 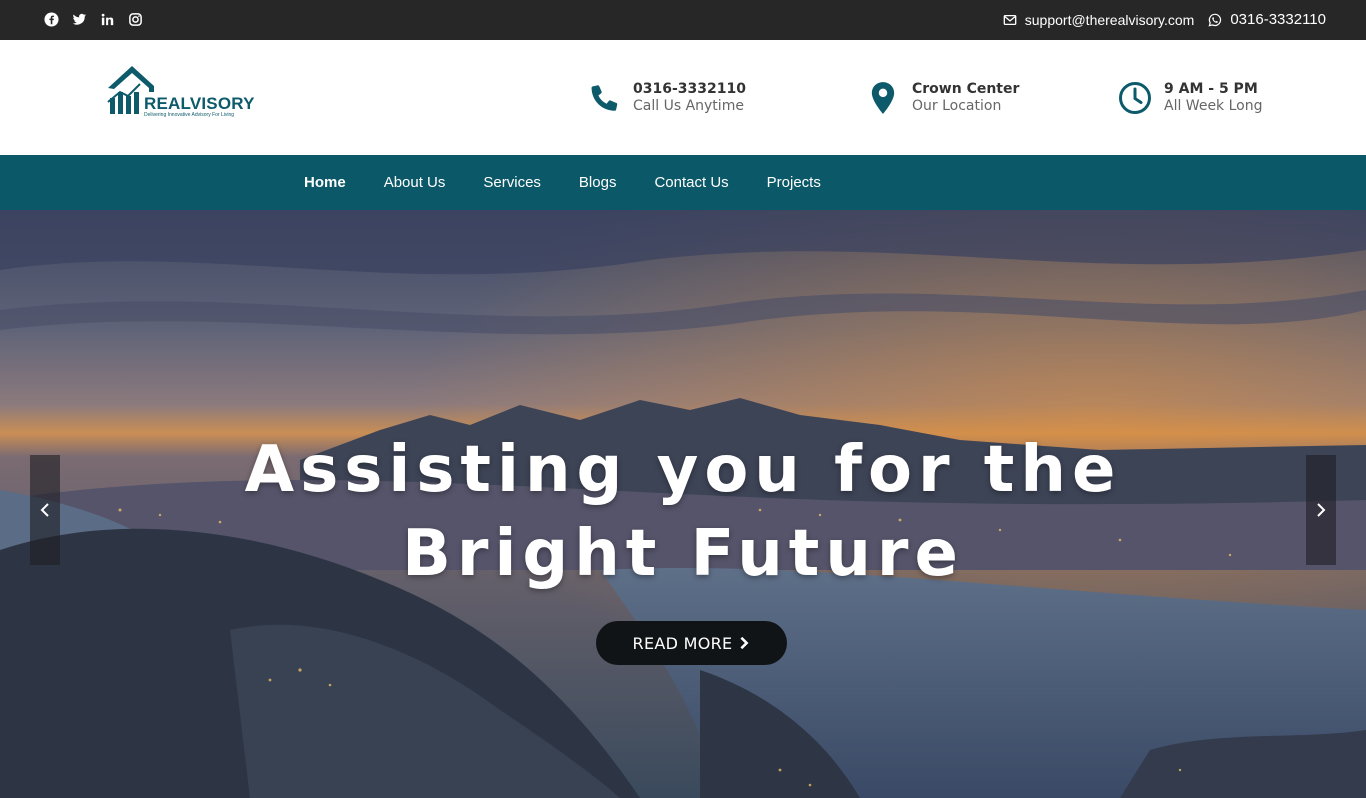 I want to click on social-links, so click(x=93, y=19).